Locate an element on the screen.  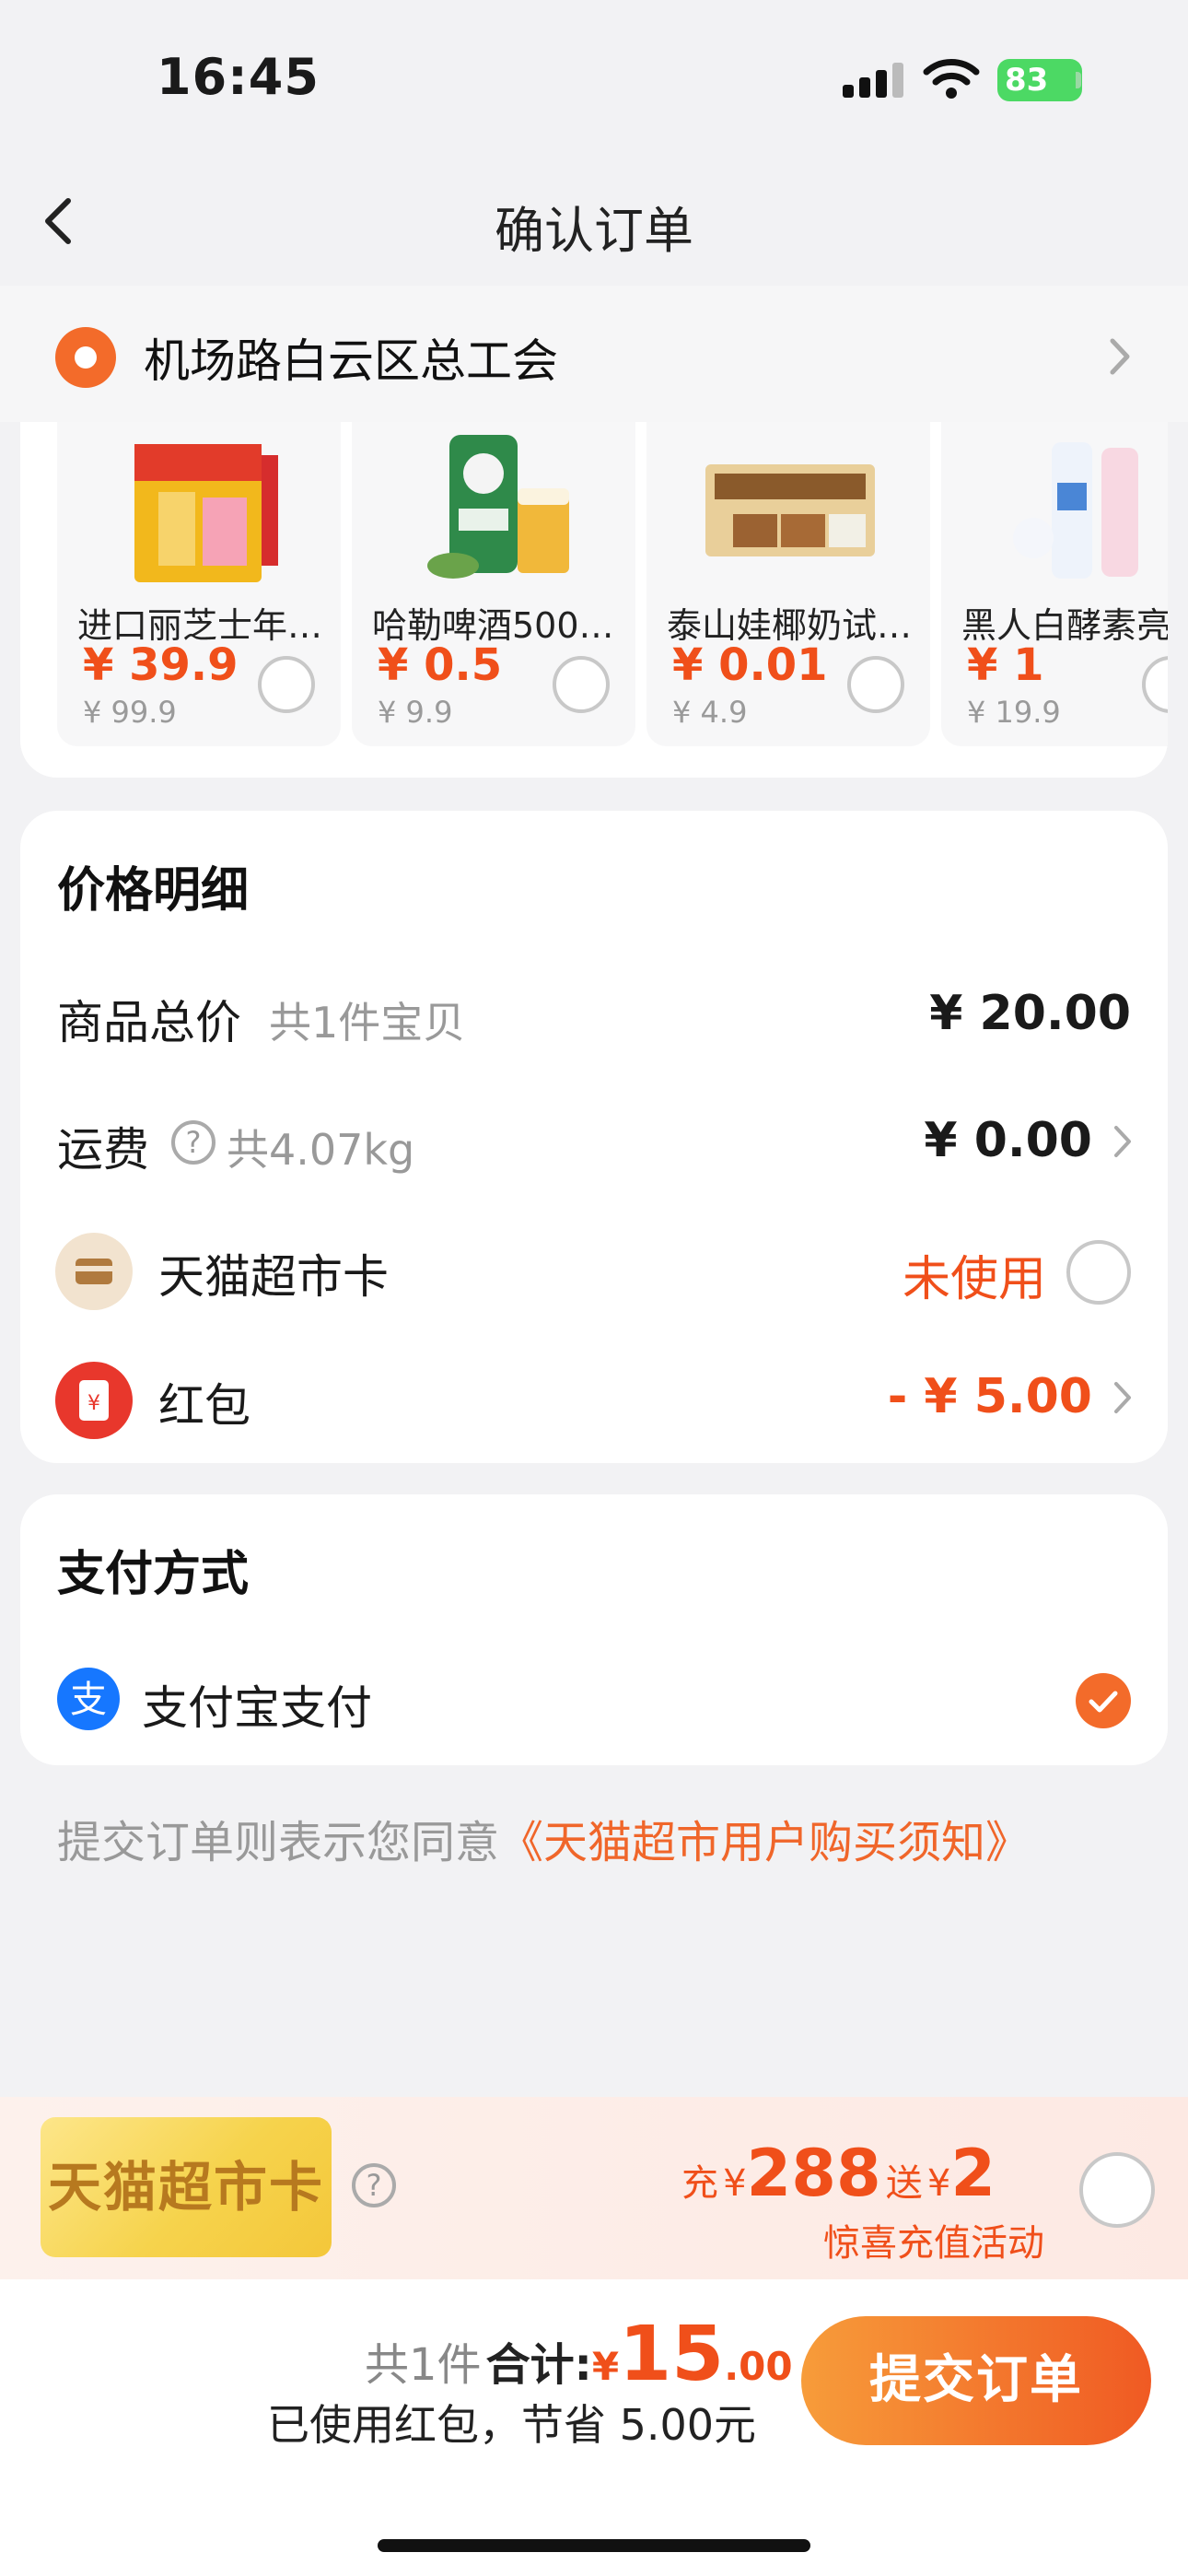
chevron-left-icon is located at coordinates (58, 221).